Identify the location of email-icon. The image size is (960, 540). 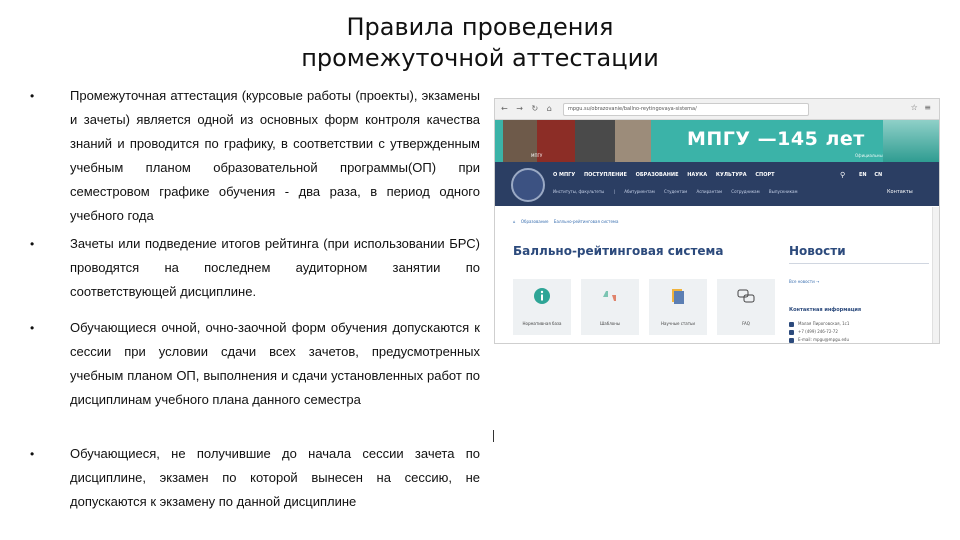
(791, 340).